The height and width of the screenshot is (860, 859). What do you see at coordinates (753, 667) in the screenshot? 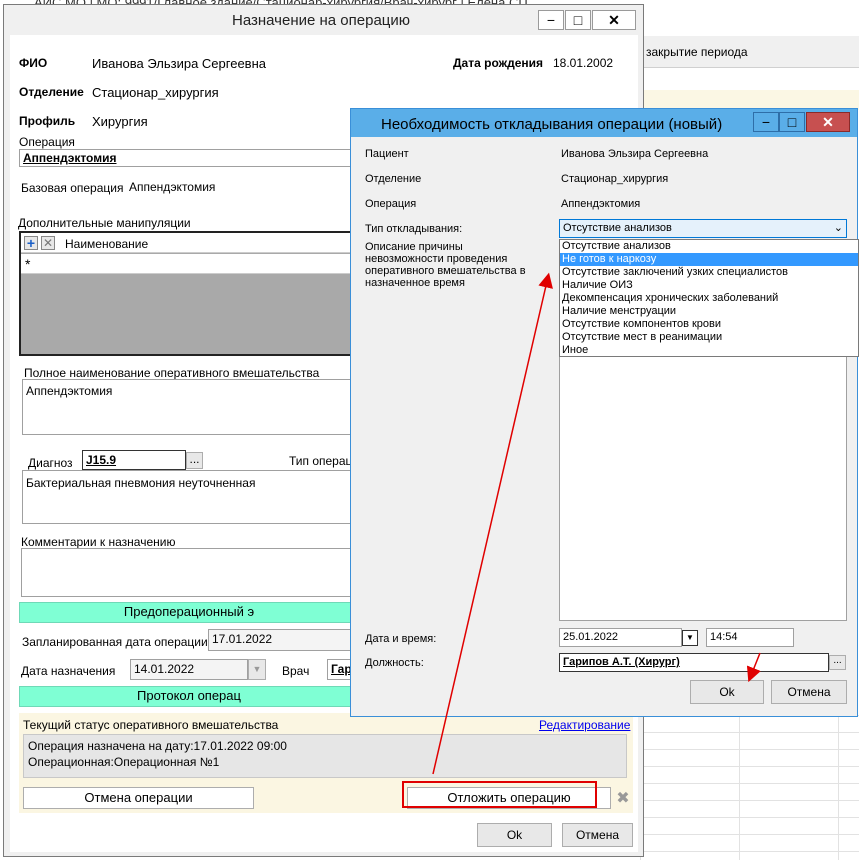
I see `arrow-to-ok` at bounding box center [753, 667].